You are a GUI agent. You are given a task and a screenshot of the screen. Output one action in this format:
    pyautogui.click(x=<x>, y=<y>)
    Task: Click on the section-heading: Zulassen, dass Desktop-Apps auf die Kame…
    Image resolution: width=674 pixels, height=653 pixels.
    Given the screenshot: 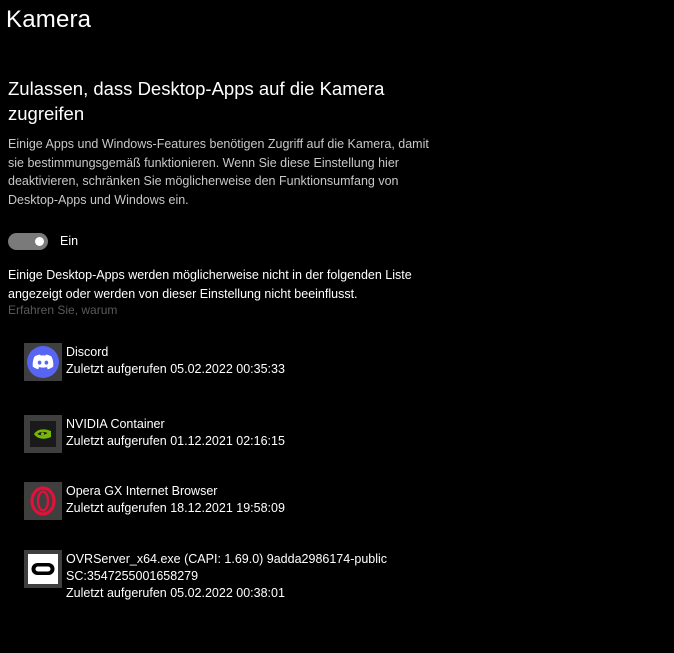 What is the action you would take?
    pyautogui.click(x=196, y=101)
    